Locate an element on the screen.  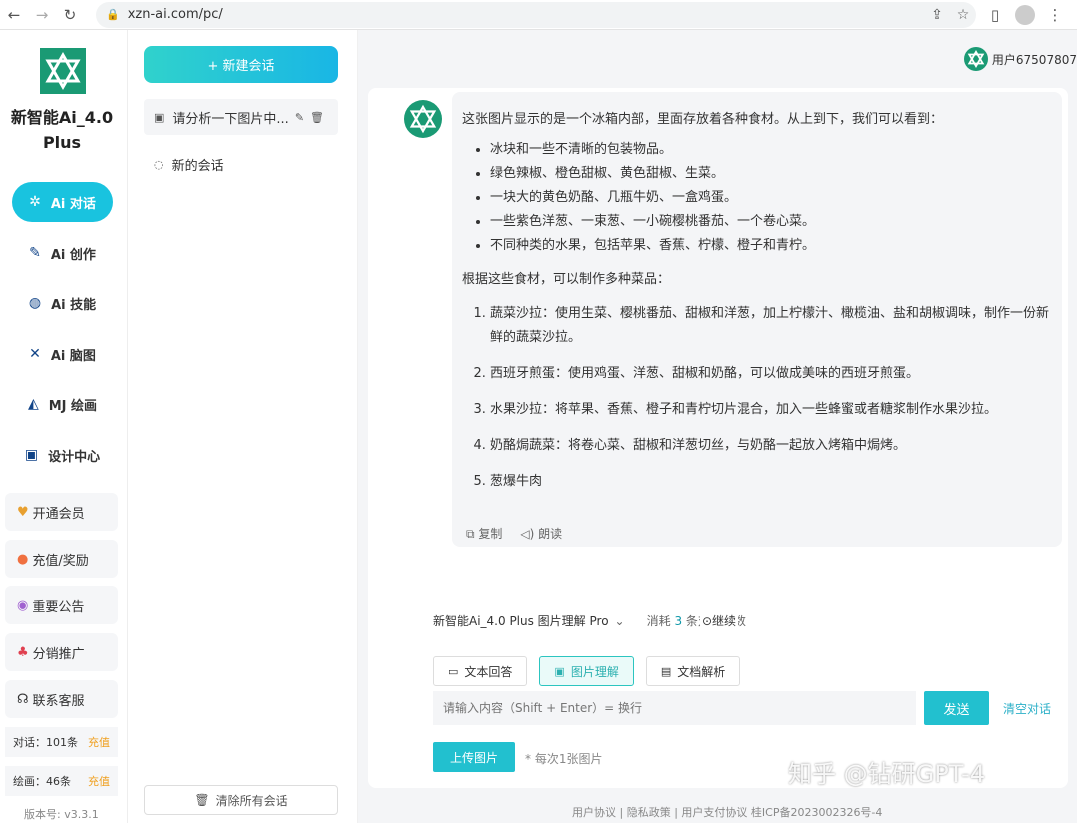
support-button: ☊ 联系客服 is located at coordinates (61, 699).